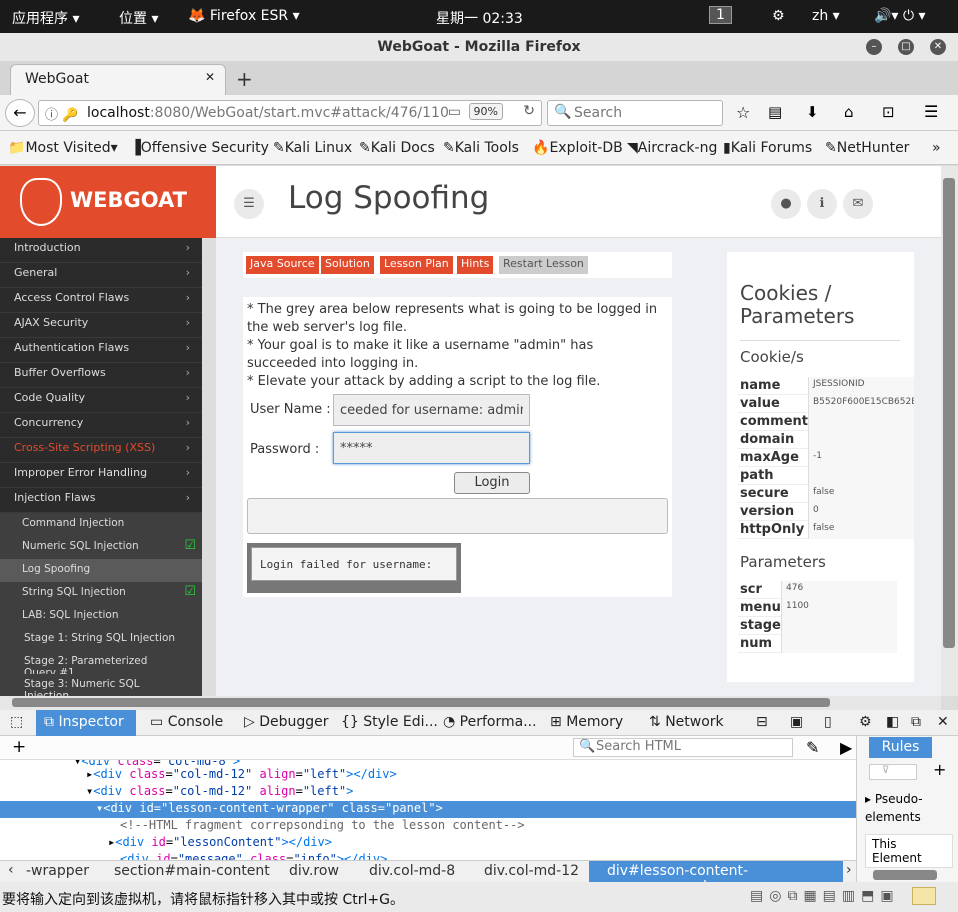 Image resolution: width=958 pixels, height=912 pixels. I want to click on add-node-icon: +, so click(19, 747).